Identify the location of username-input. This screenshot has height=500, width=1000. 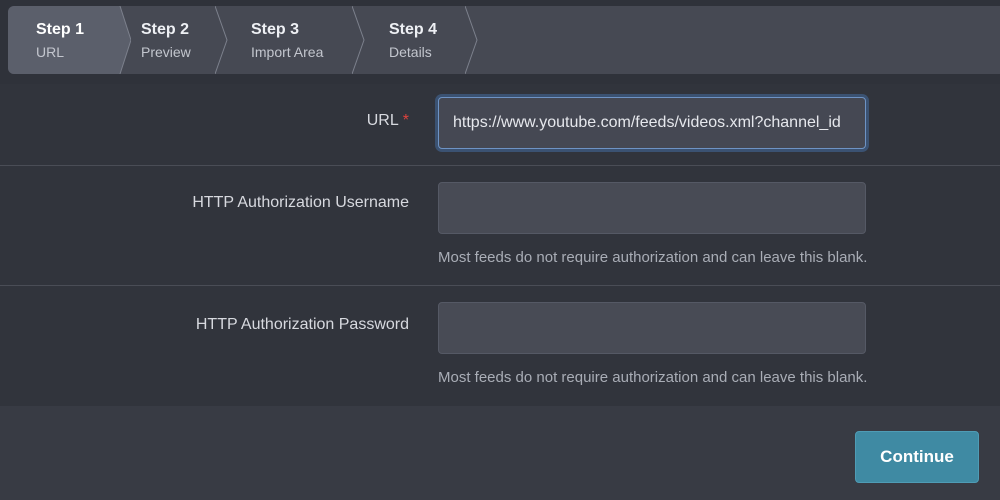
(652, 208).